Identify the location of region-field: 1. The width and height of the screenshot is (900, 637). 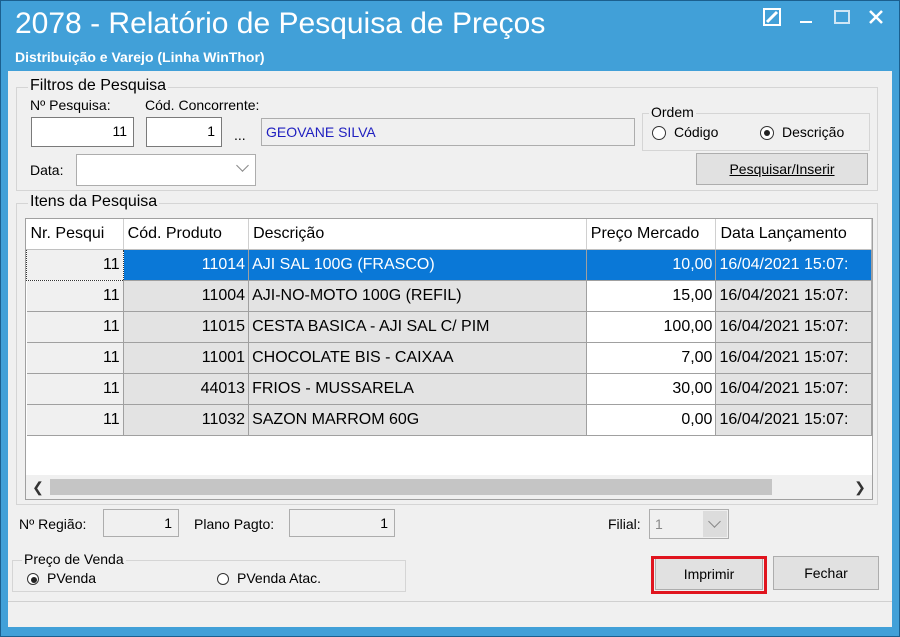
(141, 523).